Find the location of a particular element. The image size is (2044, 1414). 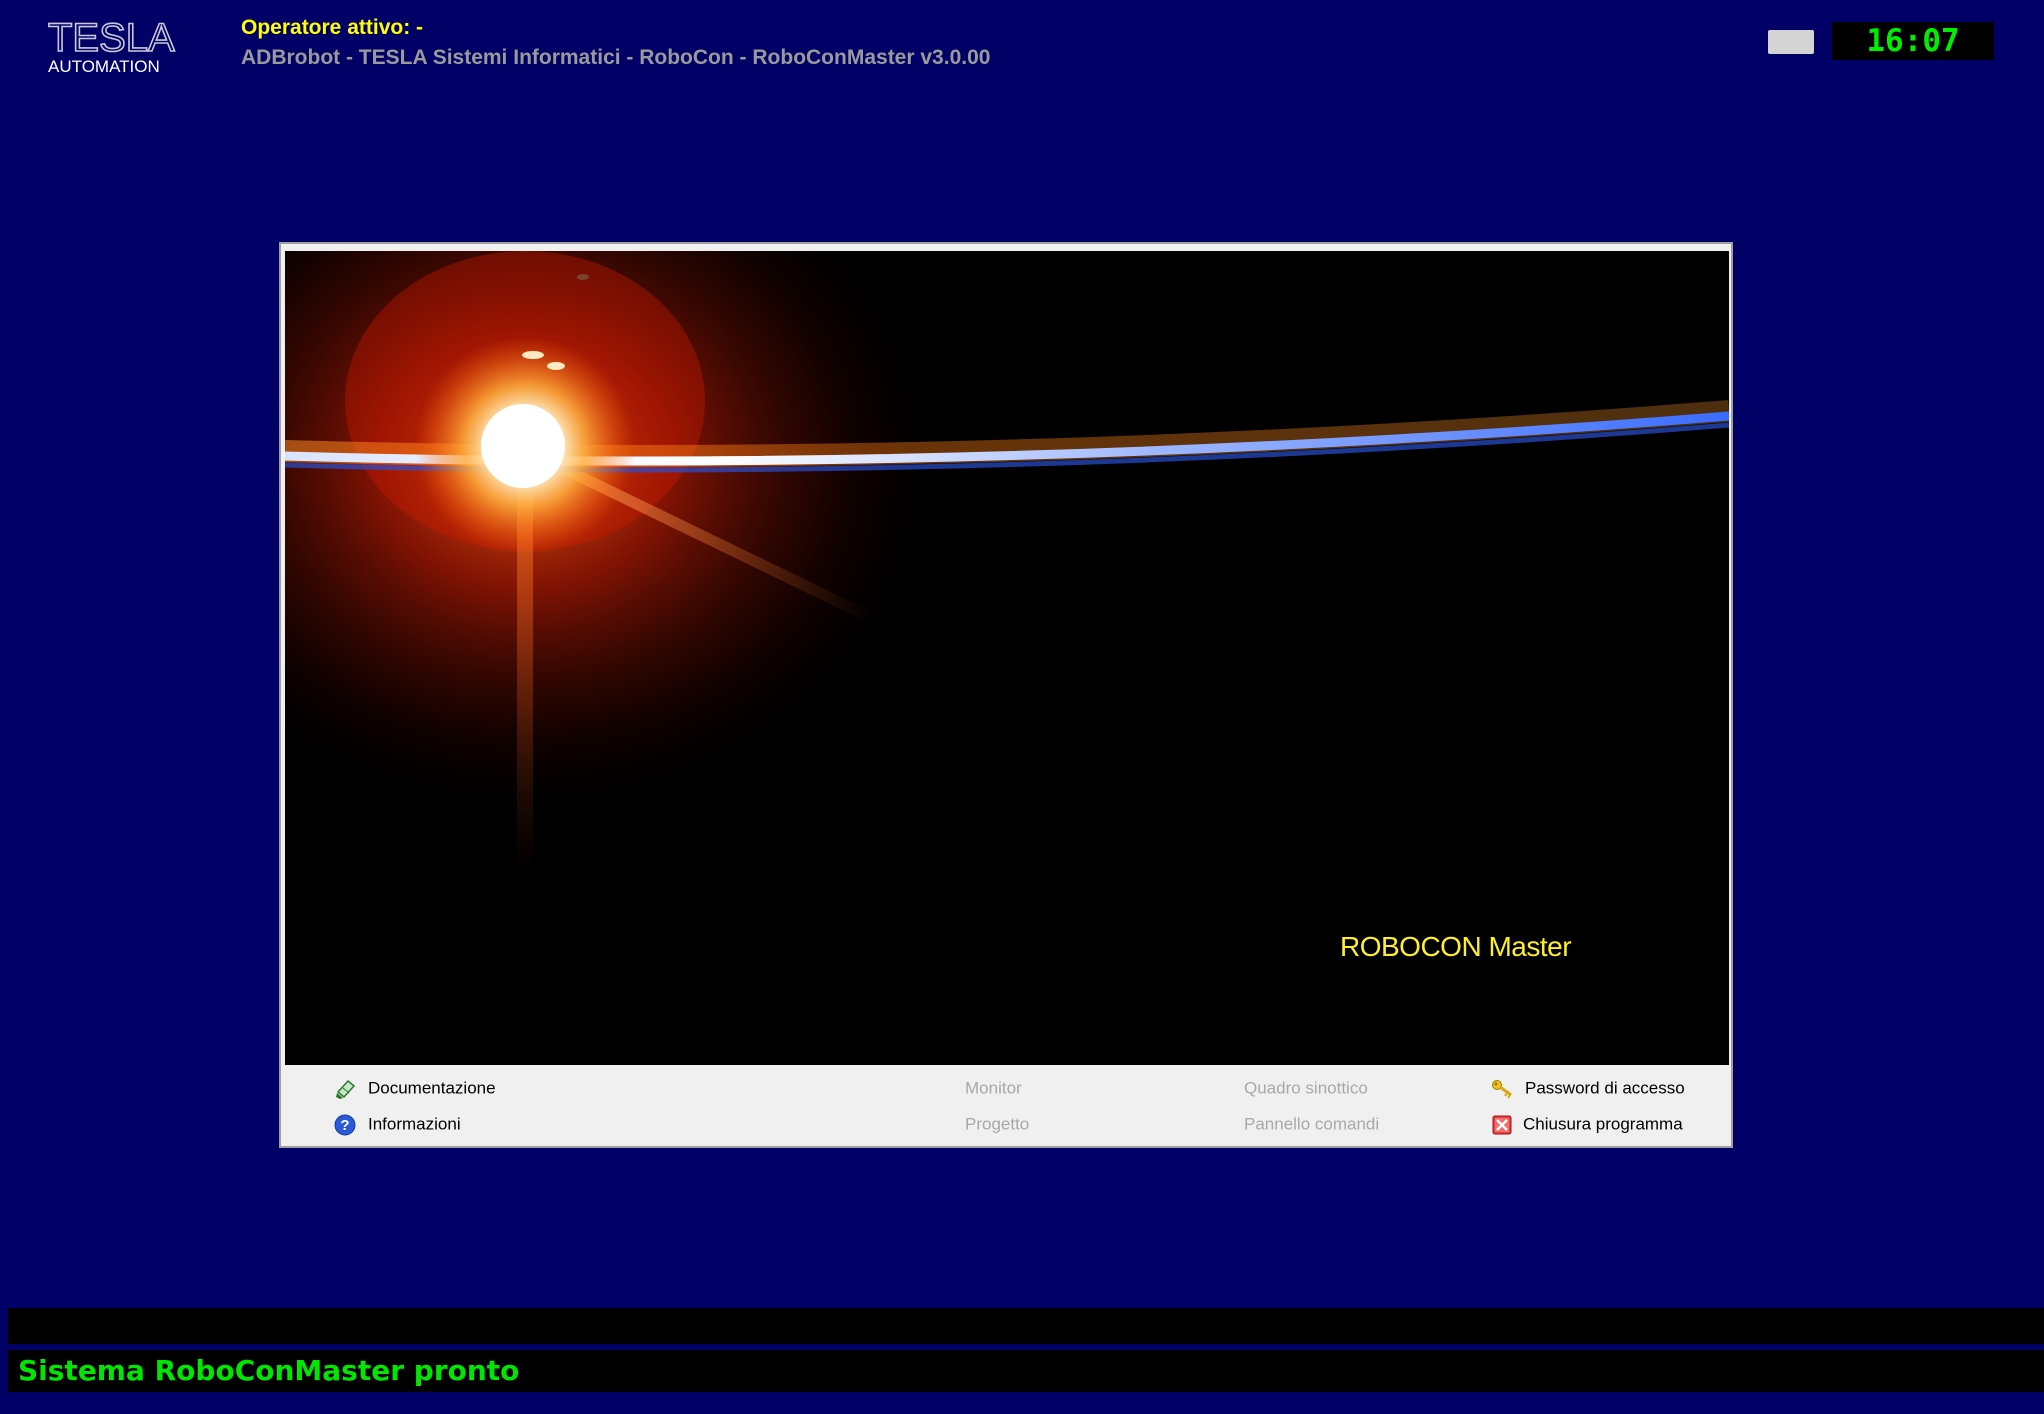

menu-label-informazioni: Informazioni is located at coordinates (414, 1124).